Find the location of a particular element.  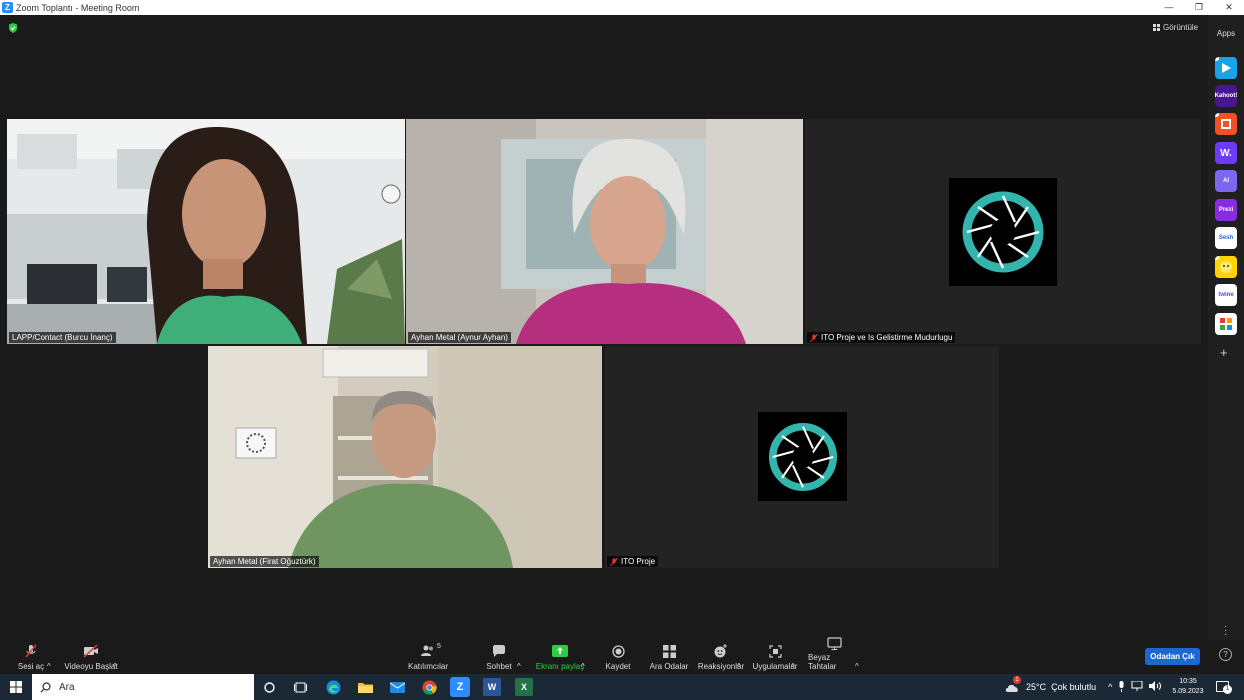

help-icon: ? is located at coordinates (1225, 654).